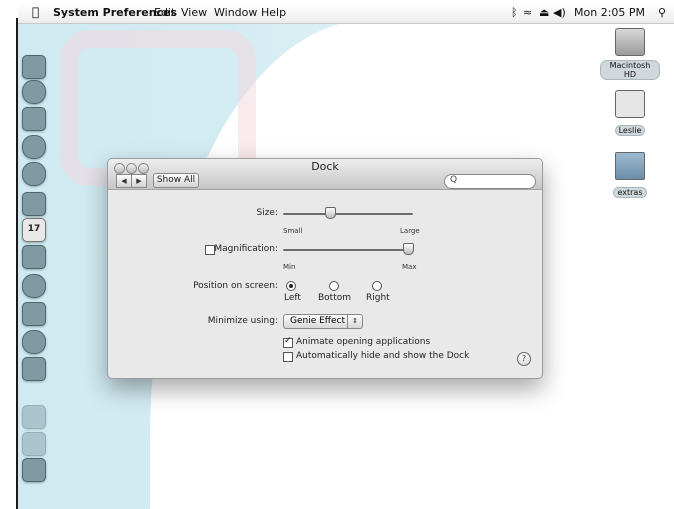  Describe the element at coordinates (408, 249) in the screenshot. I see `magnification-slider-thumb` at that location.